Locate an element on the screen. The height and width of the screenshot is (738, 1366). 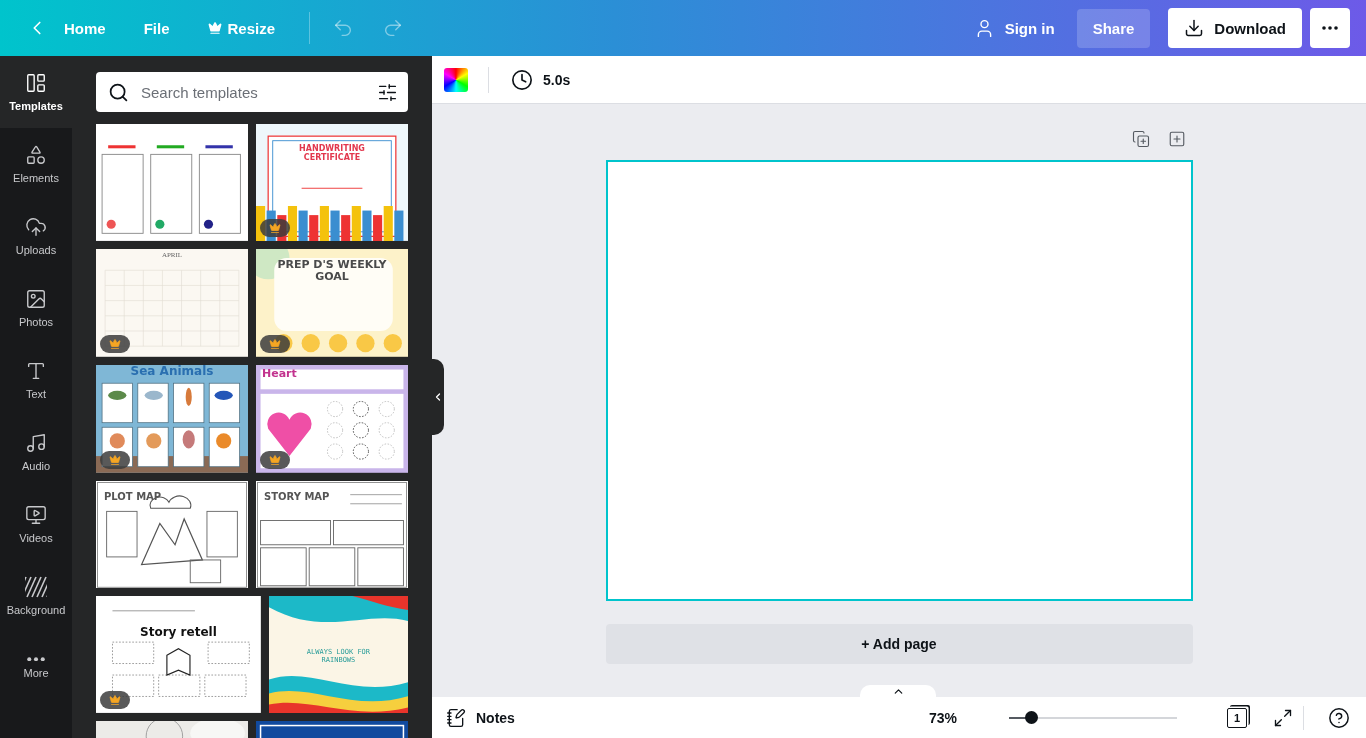
upload-icon is located at coordinates (36, 227).